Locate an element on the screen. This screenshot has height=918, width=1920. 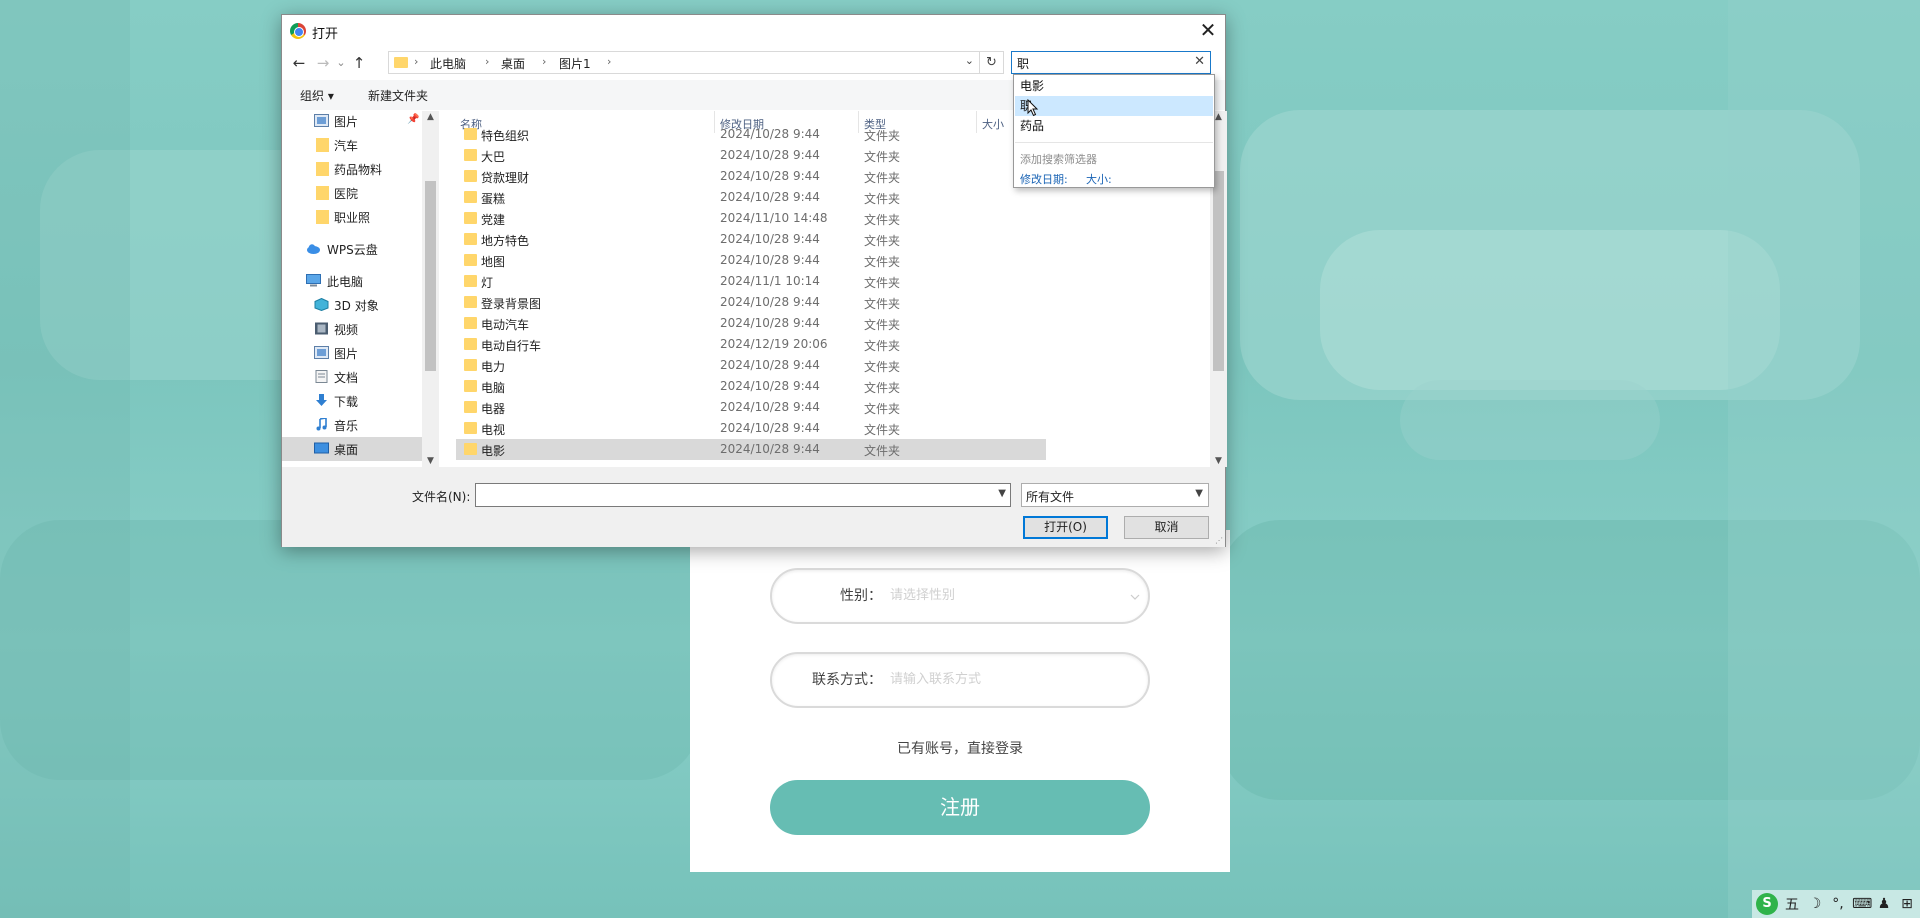
file-row: 电力 2024/10/28 9:44 文件夹 is located at coordinates (751, 365).